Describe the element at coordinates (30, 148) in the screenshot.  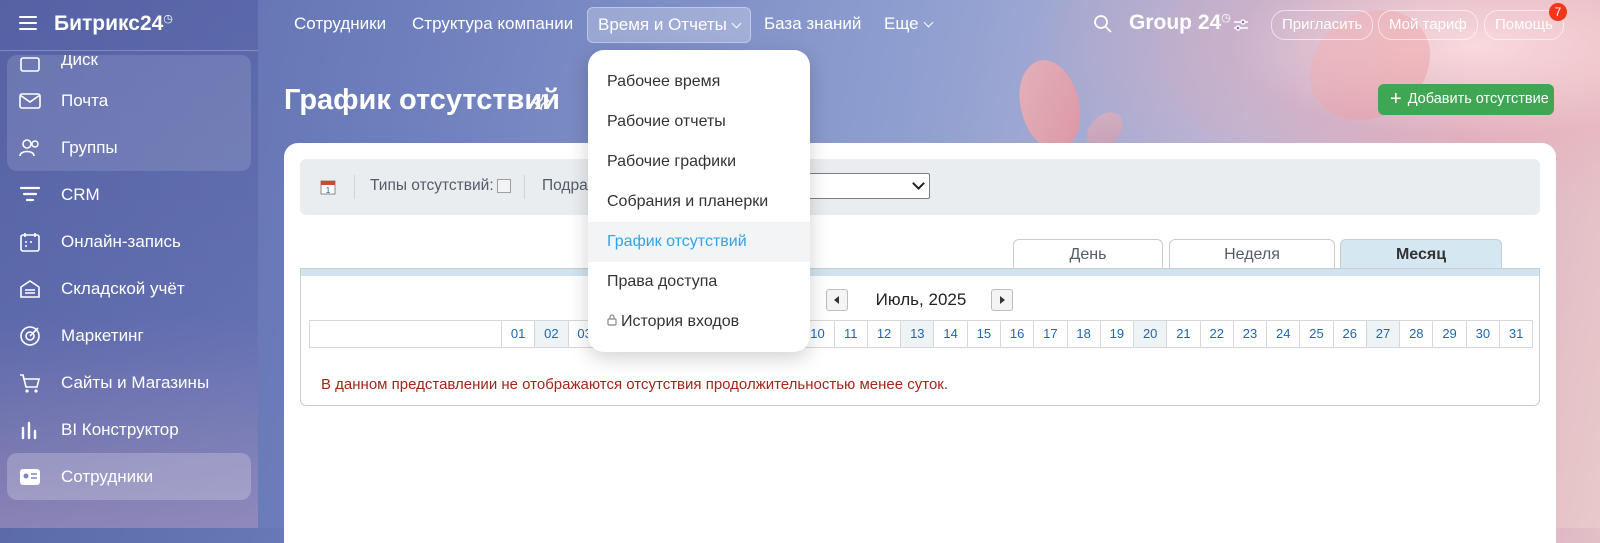
I see `group-icon` at that location.